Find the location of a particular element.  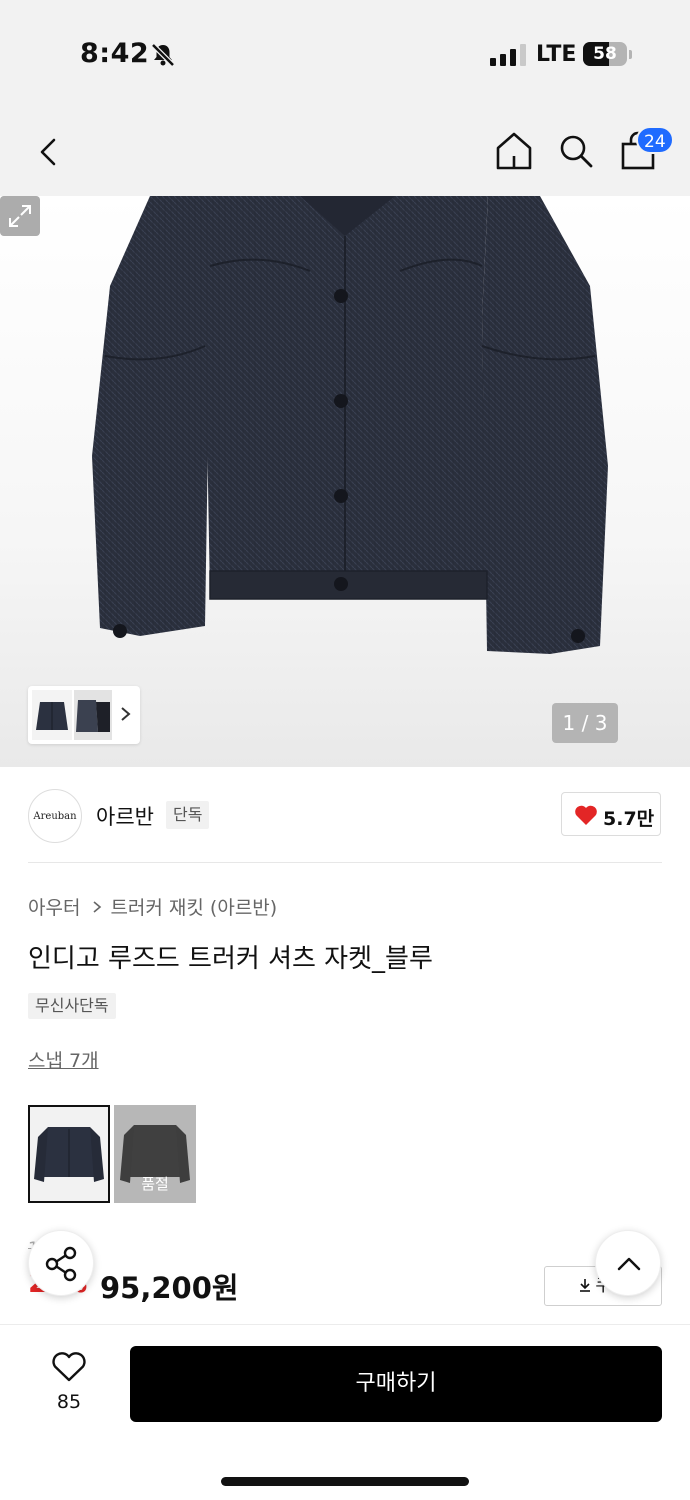

share-icon is located at coordinates (61, 1264).